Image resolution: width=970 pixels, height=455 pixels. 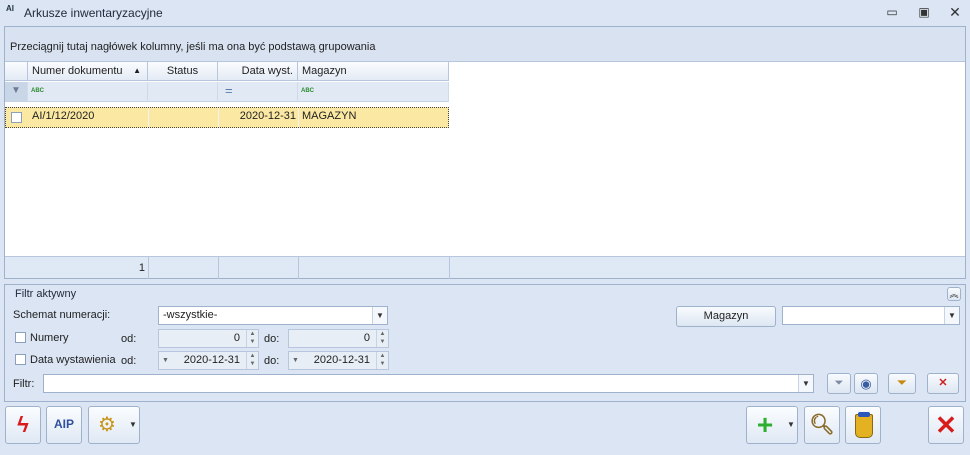 I want to click on numery-label: Numery, so click(x=49, y=338).